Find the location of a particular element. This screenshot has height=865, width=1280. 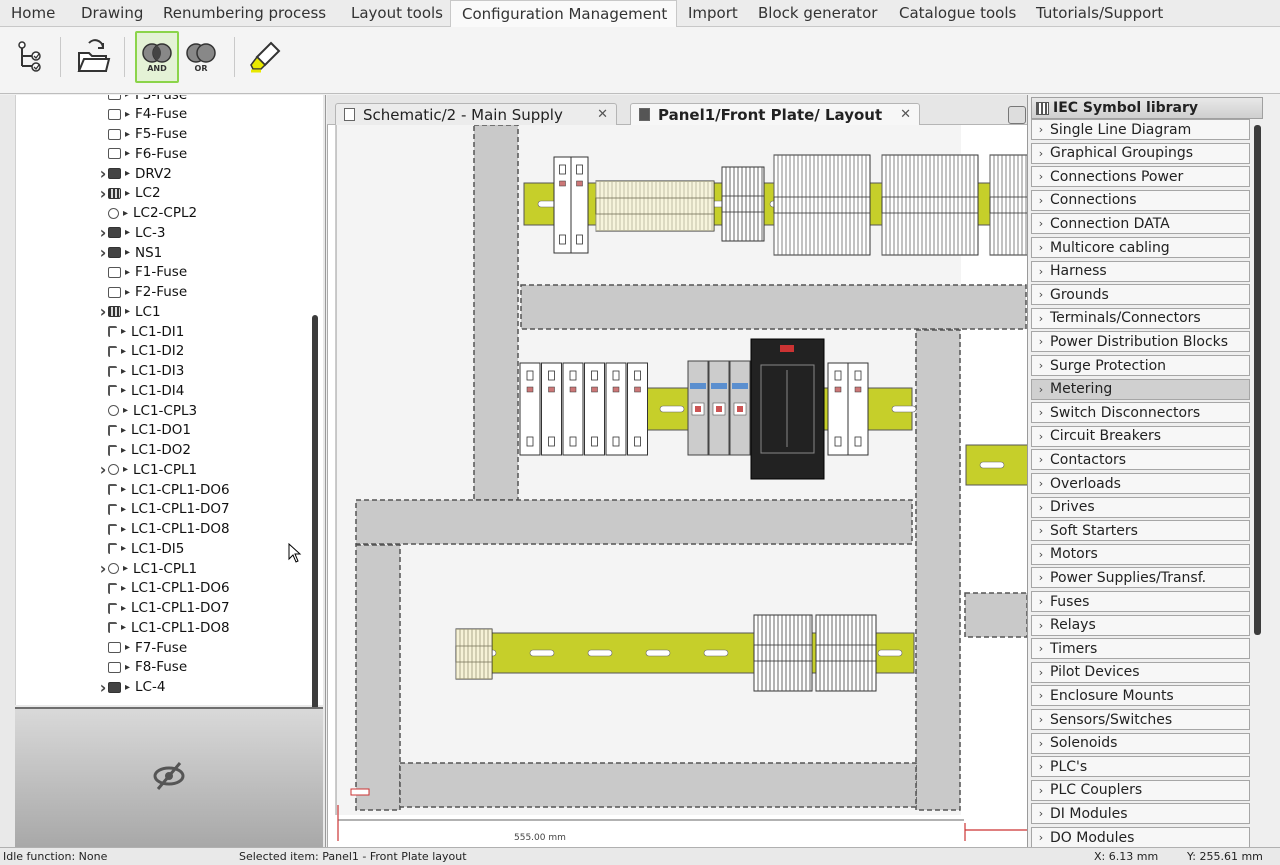

library-category-single-line-diagram: › Single Line Diagram is located at coordinates (1140, 129).